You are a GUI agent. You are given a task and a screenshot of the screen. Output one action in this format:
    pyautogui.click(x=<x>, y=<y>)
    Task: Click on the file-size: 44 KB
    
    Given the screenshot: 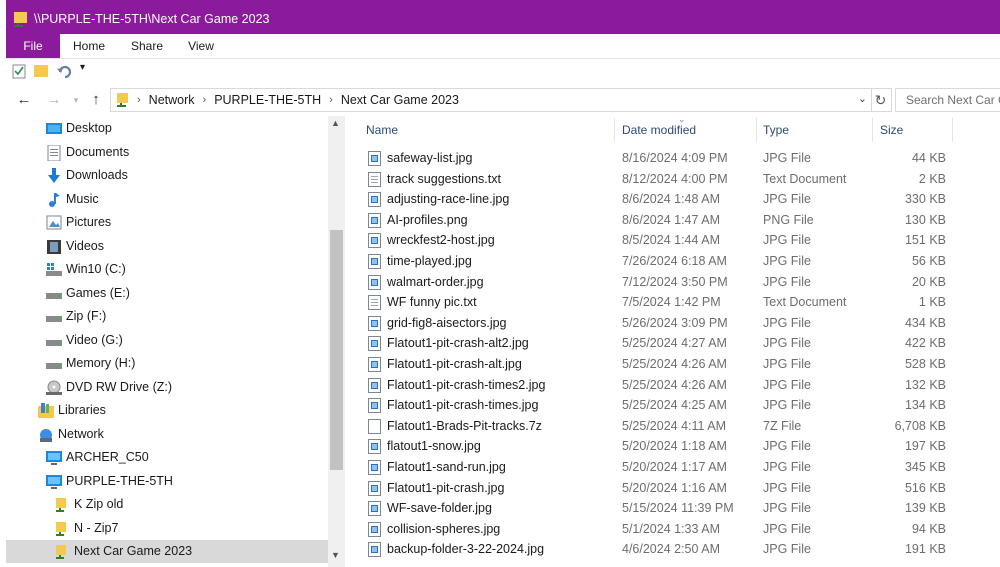 What is the action you would take?
    pyautogui.click(x=928, y=158)
    